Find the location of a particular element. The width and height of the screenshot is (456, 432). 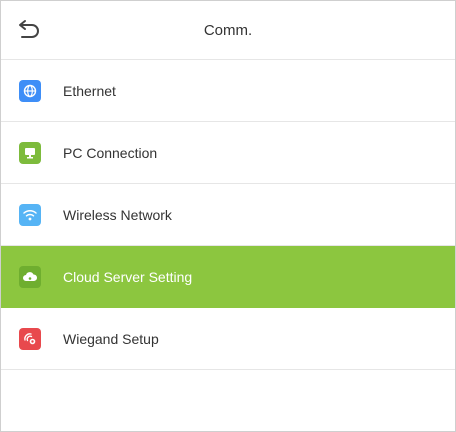

menu-item-wireless-network: Wireless Network is located at coordinates (228, 215).